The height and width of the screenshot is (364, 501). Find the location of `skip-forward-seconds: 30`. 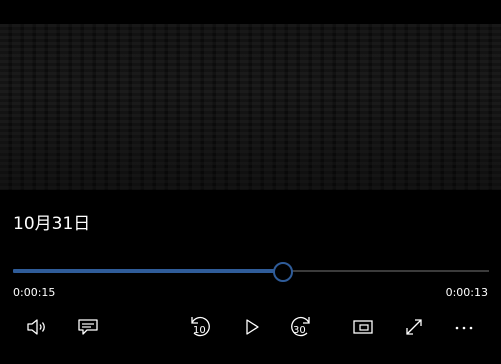

skip-forward-seconds: 30 is located at coordinates (299, 330).